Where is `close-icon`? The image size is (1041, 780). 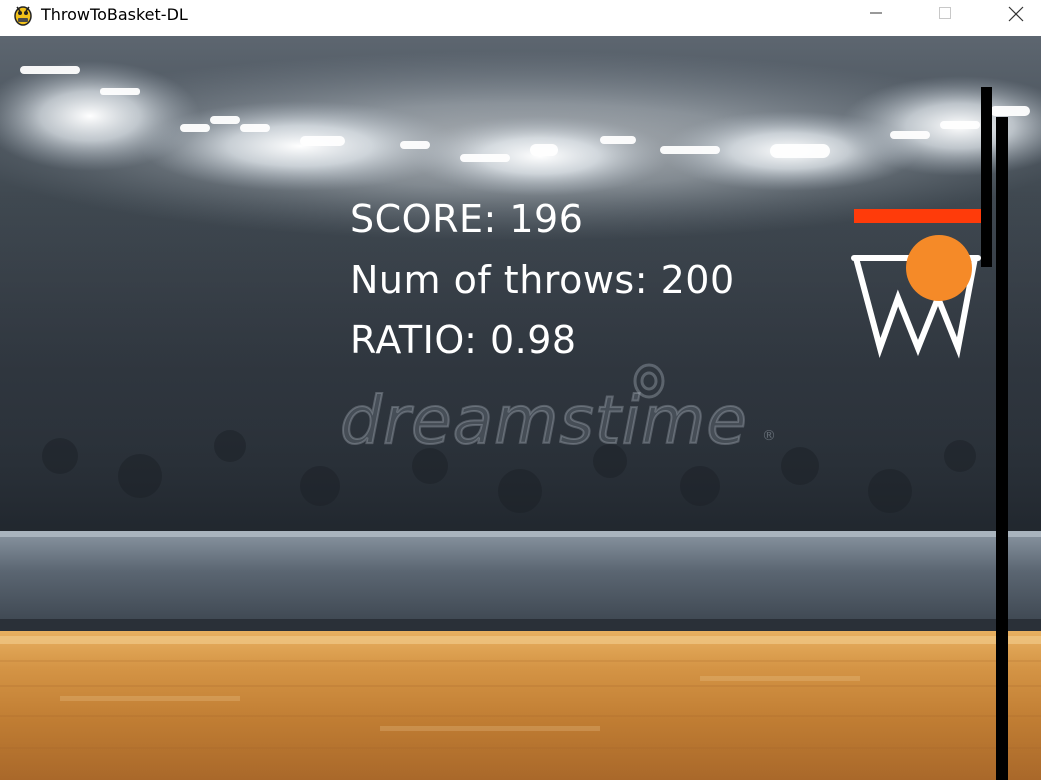
close-icon is located at coordinates (1016, 14).